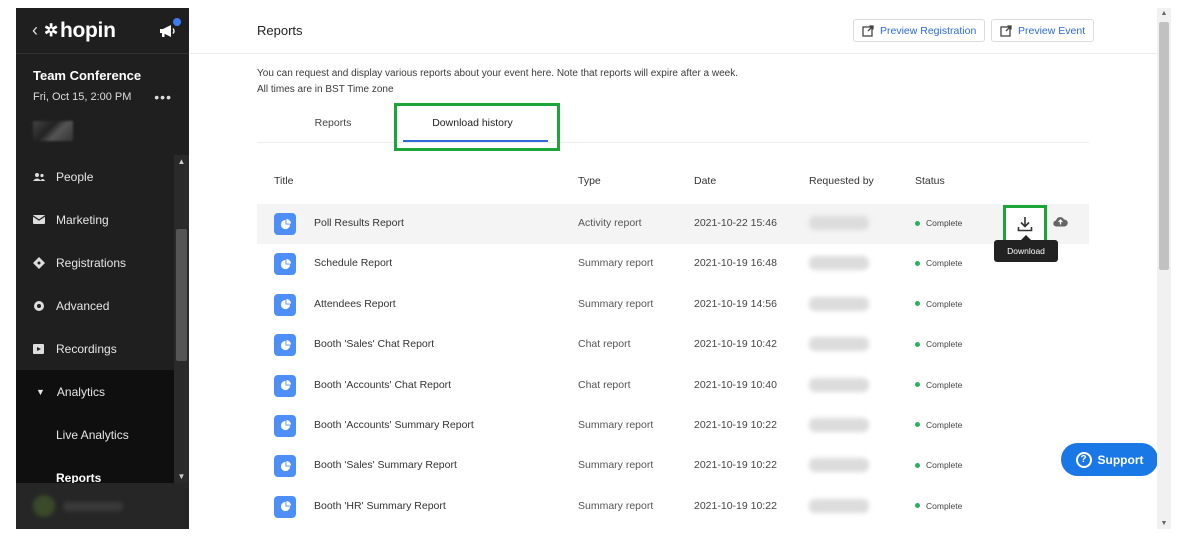 Image resolution: width=1188 pixels, height=541 pixels. I want to click on logo-text: hopin, so click(87, 30).